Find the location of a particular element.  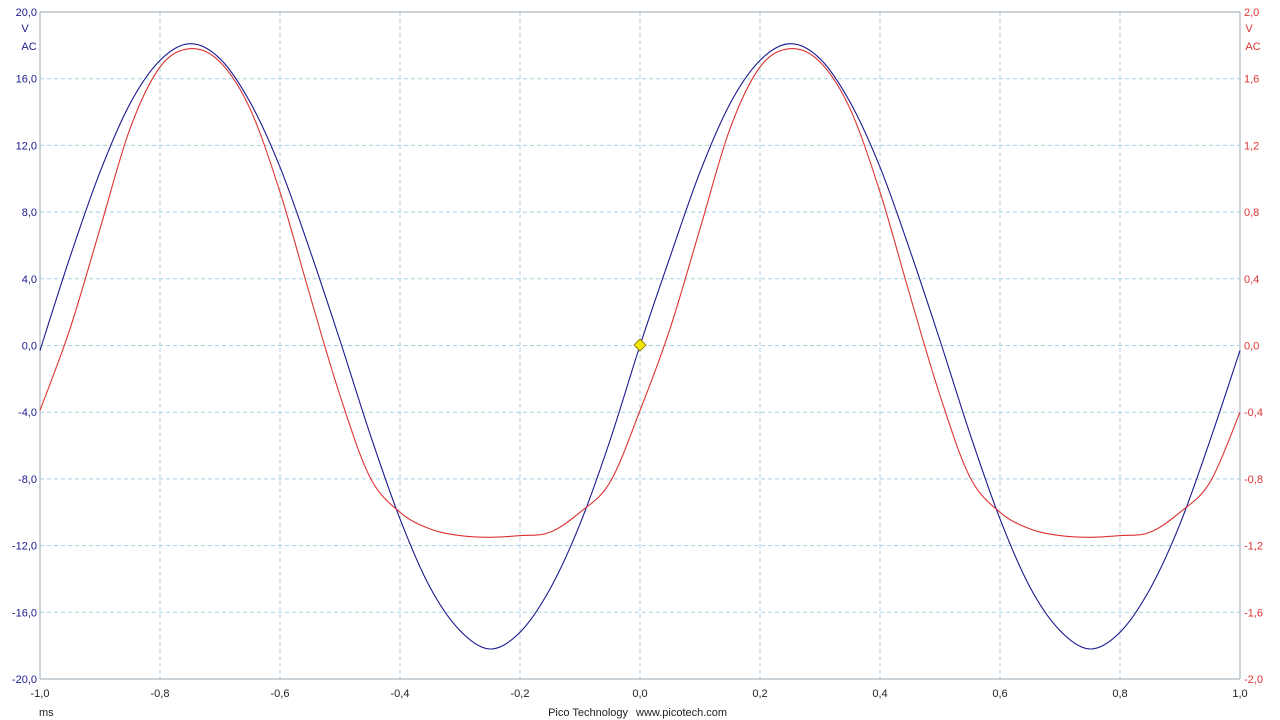

right-tick-label: 0,4 is located at coordinates (1251, 280).